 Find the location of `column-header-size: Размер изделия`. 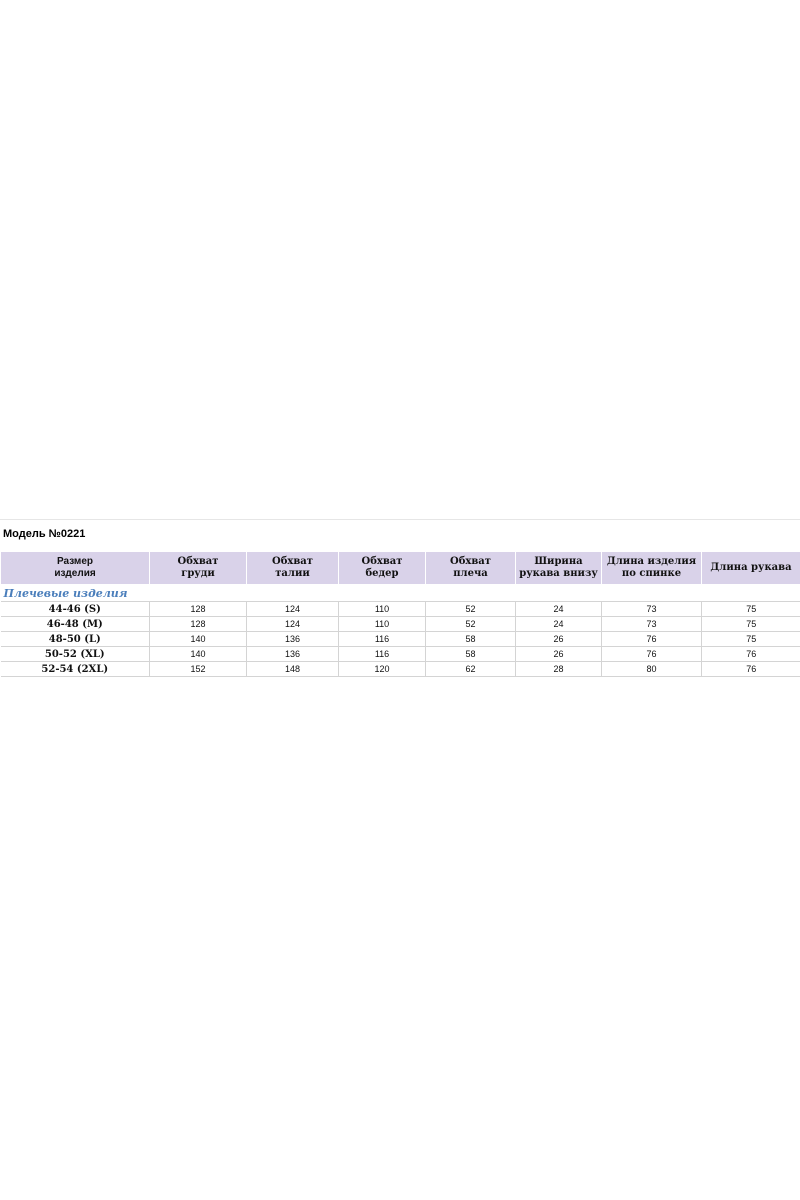

column-header-size: Размер изделия is located at coordinates (75, 568).